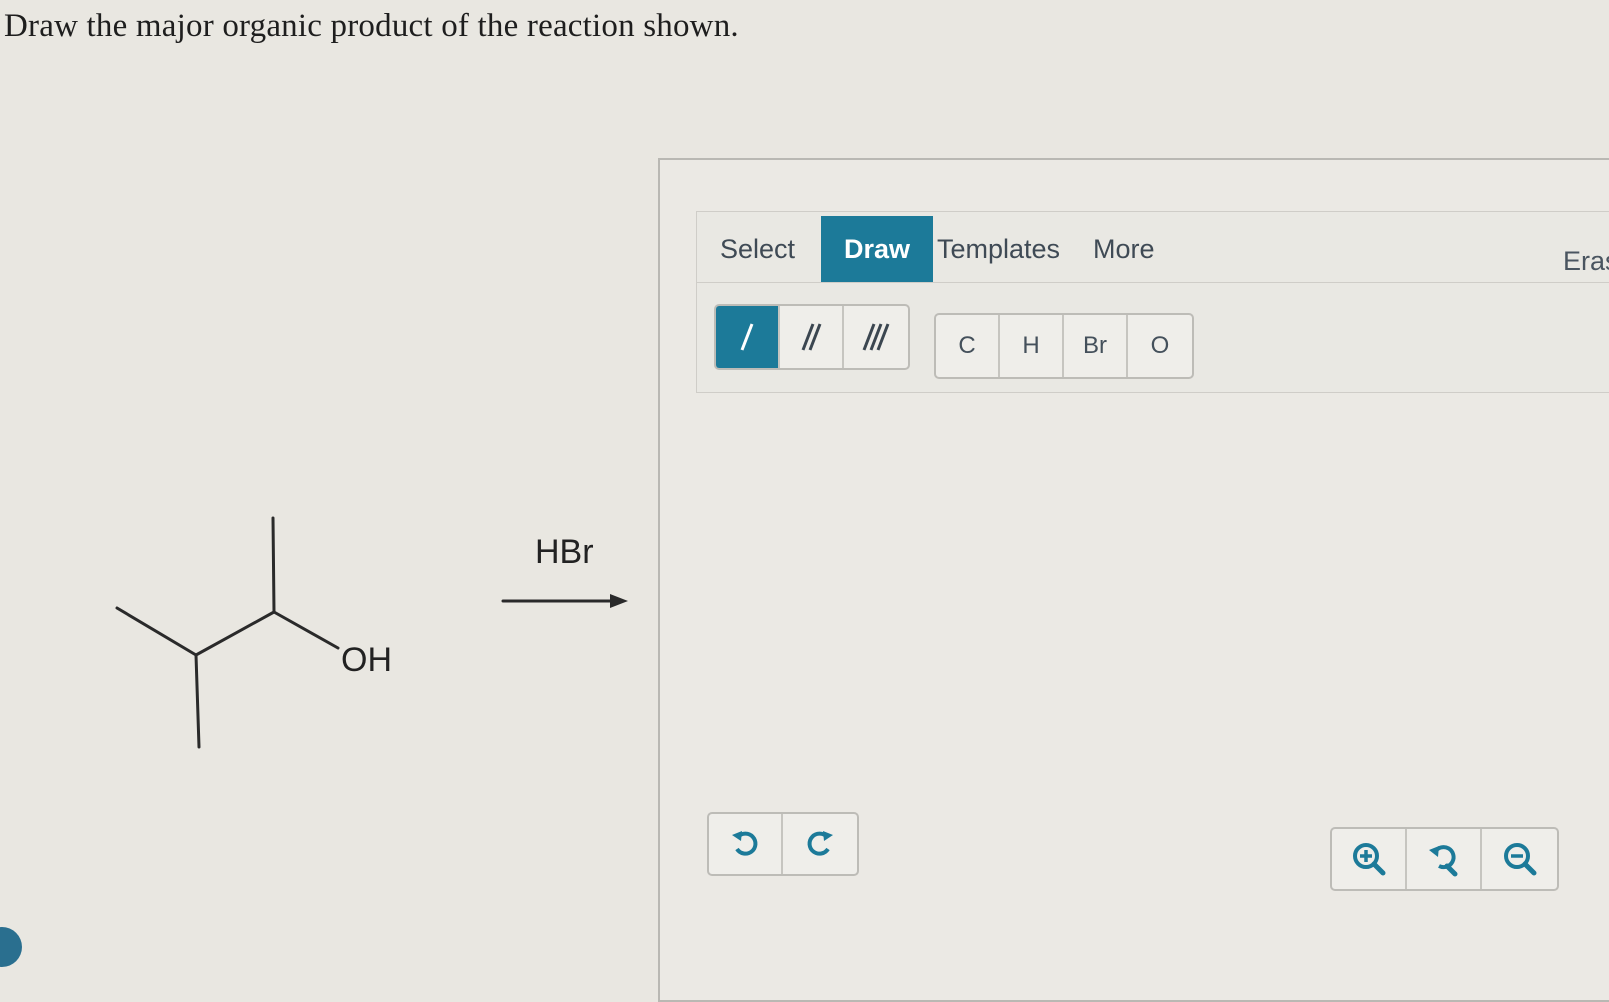  Describe the element at coordinates (619, 601) in the screenshot. I see `arrow-head` at that location.